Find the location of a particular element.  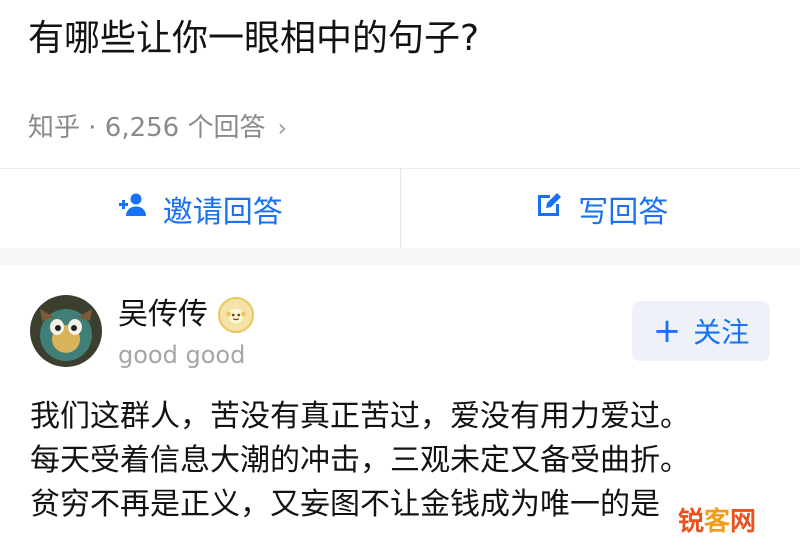

author-name: 吴传传 is located at coordinates (163, 315).